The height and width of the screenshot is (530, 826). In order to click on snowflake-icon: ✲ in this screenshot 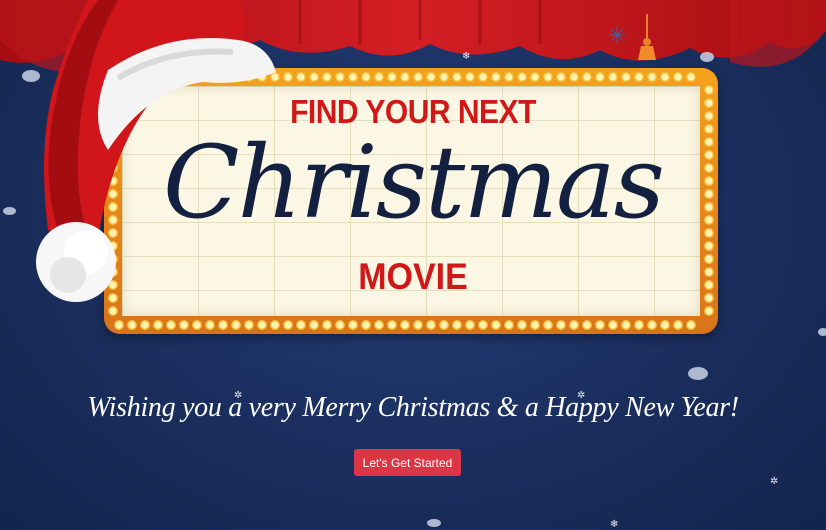, I will do `click(774, 481)`.